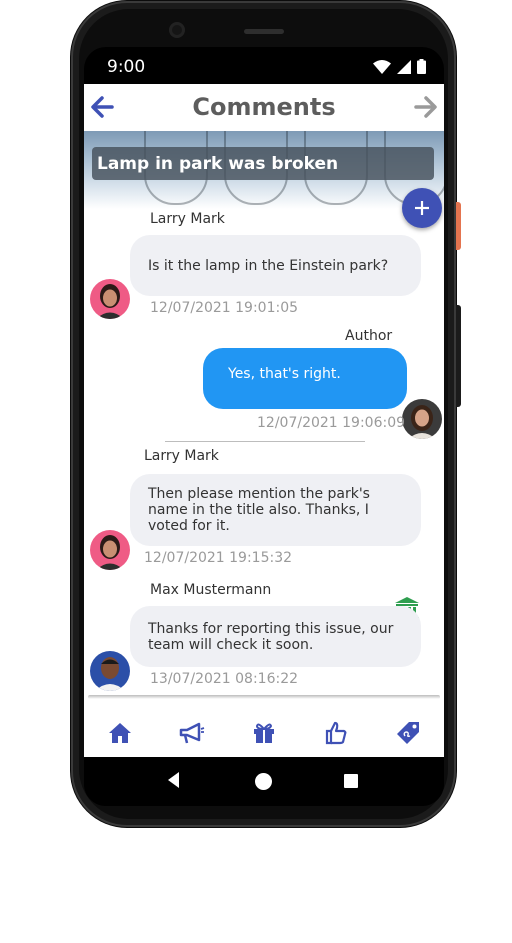 The image size is (512, 943). I want to click on add-comment-button, so click(422, 208).